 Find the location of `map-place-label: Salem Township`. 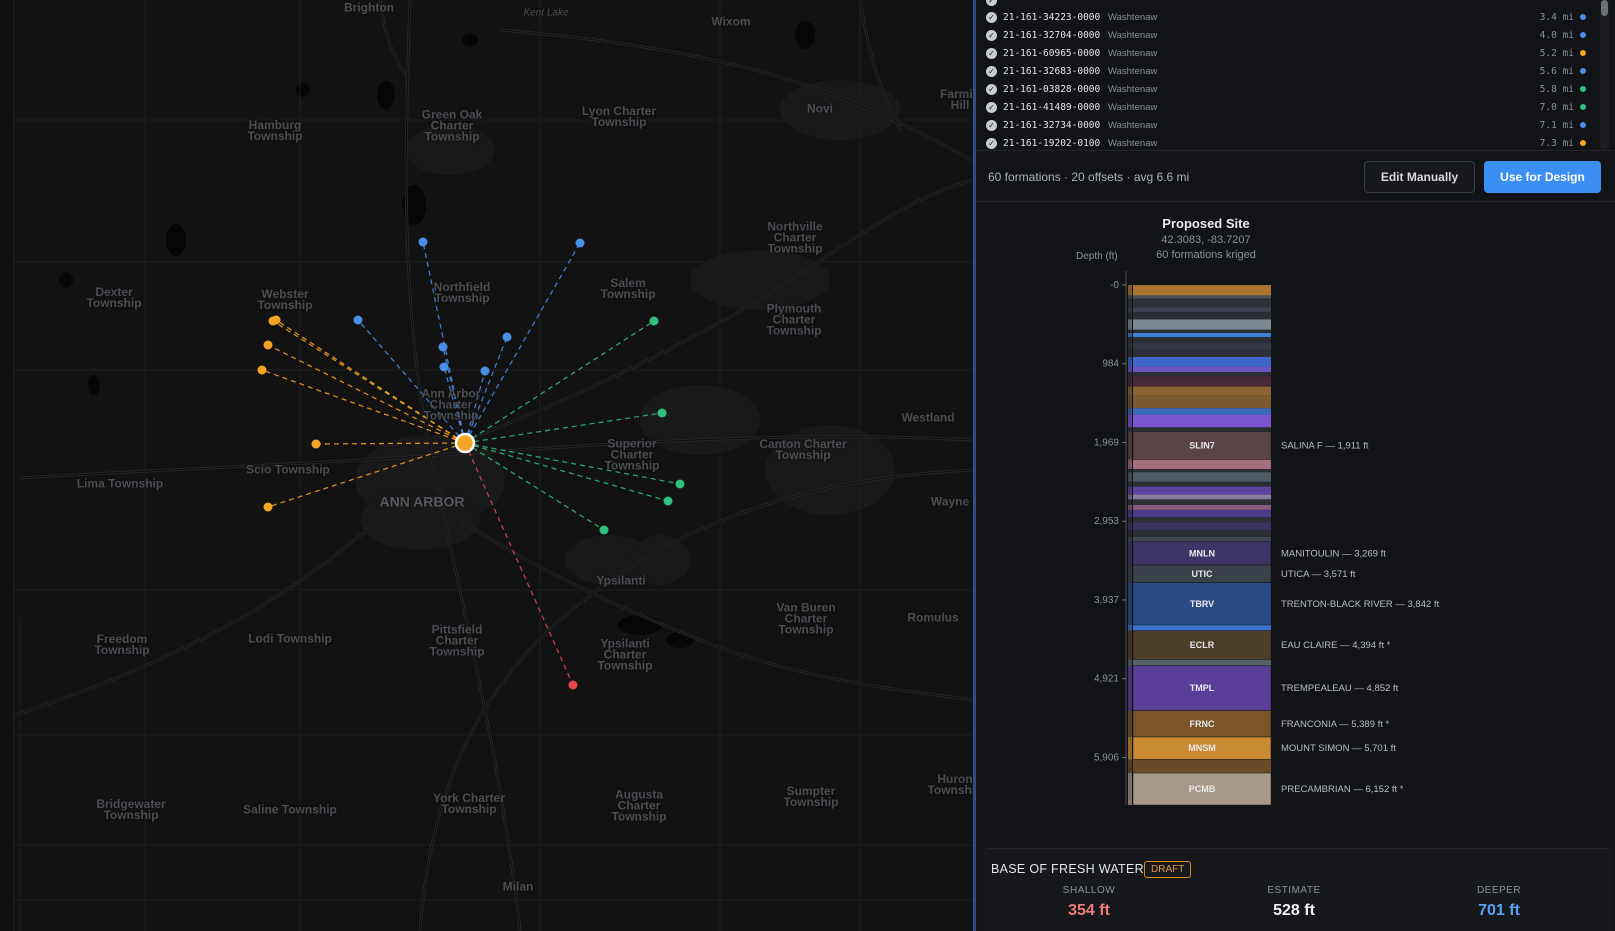

map-place-label: Salem Township is located at coordinates (628, 288).